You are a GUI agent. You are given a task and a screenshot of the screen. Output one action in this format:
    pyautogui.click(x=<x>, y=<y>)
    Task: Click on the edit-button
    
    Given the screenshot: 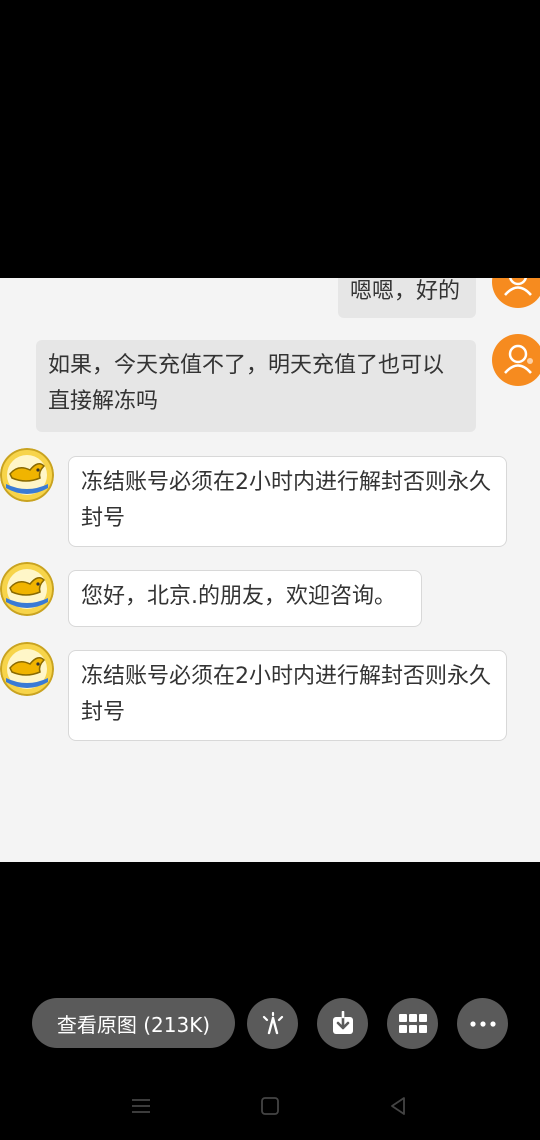 What is the action you would take?
    pyautogui.click(x=272, y=1023)
    